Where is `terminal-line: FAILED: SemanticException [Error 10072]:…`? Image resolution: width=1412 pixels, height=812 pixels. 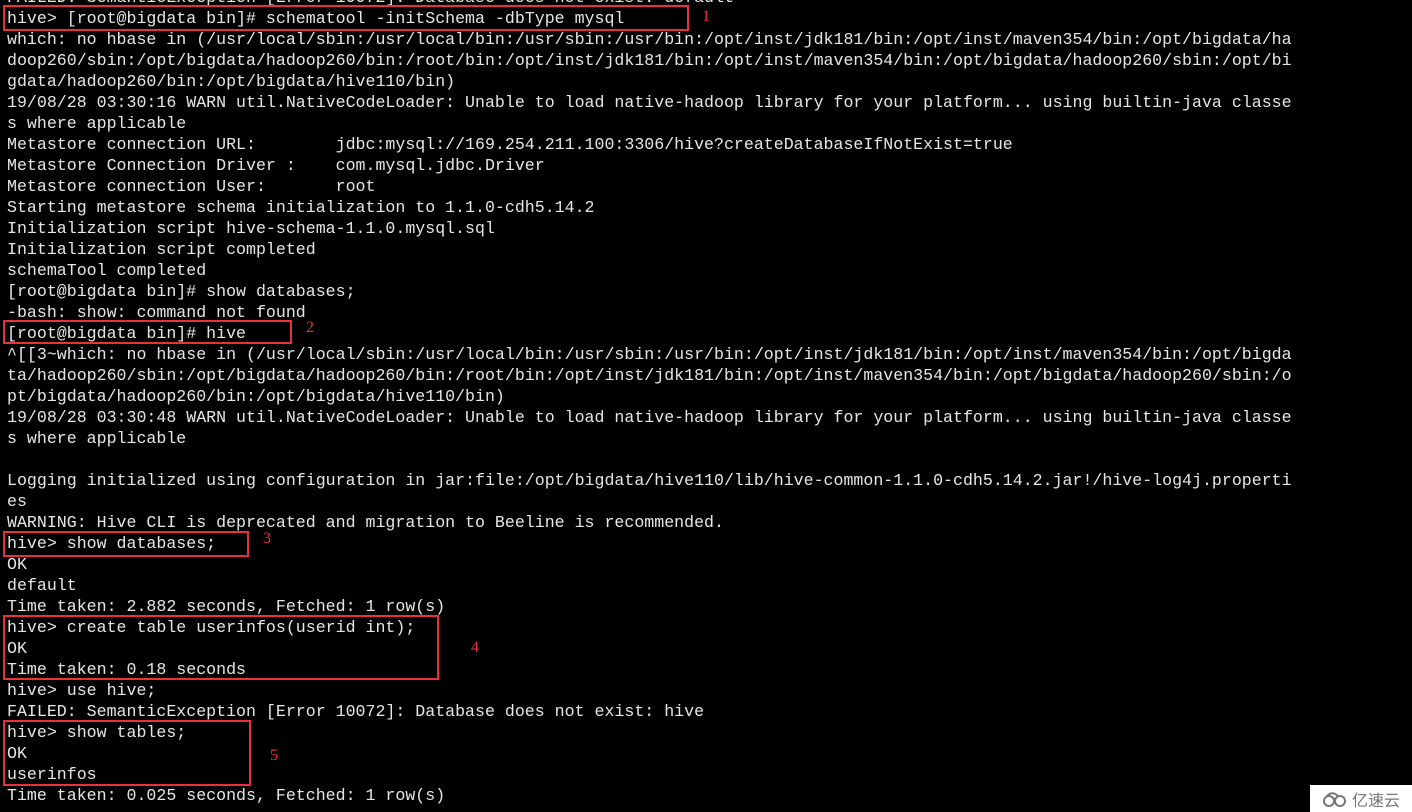 terminal-line: FAILED: SemanticException [Error 10072]:… is located at coordinates (356, 711).